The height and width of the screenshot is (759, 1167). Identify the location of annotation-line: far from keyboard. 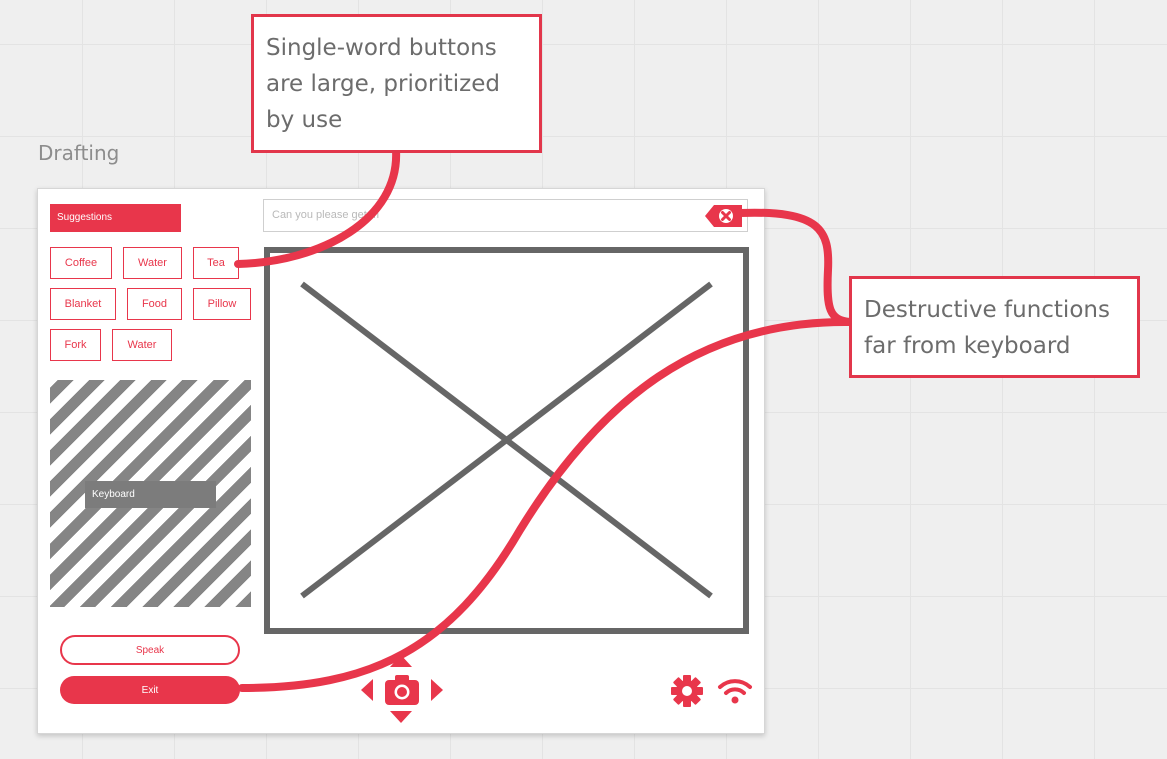
(967, 346).